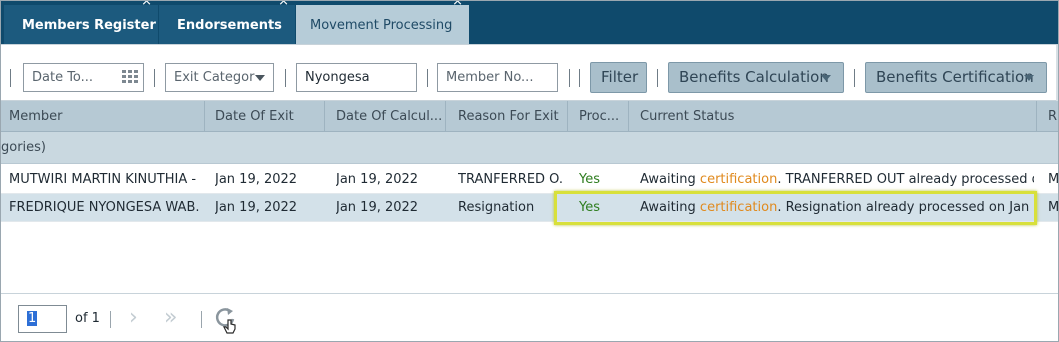 This screenshot has height=342, width=1059. What do you see at coordinates (87, 318) in the screenshot?
I see `page-count-label: of 1` at bounding box center [87, 318].